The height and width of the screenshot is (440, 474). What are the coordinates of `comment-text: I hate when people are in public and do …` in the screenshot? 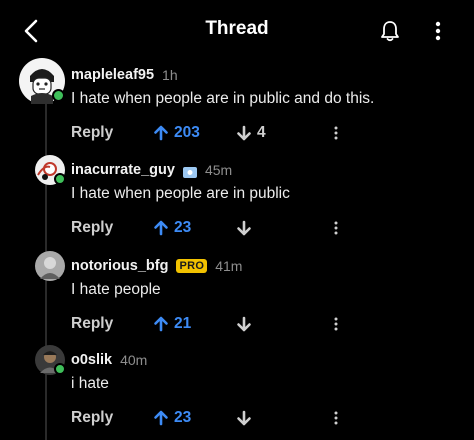 It's located at (223, 98).